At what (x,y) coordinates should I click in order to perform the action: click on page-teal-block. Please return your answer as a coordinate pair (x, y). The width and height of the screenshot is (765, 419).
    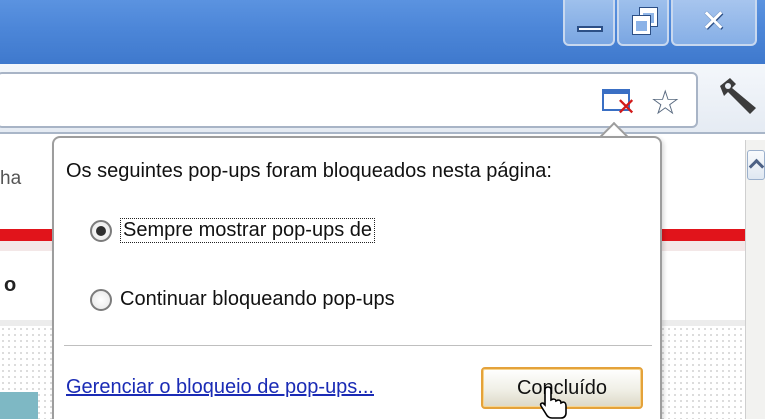
    Looking at the image, I should click on (19, 405).